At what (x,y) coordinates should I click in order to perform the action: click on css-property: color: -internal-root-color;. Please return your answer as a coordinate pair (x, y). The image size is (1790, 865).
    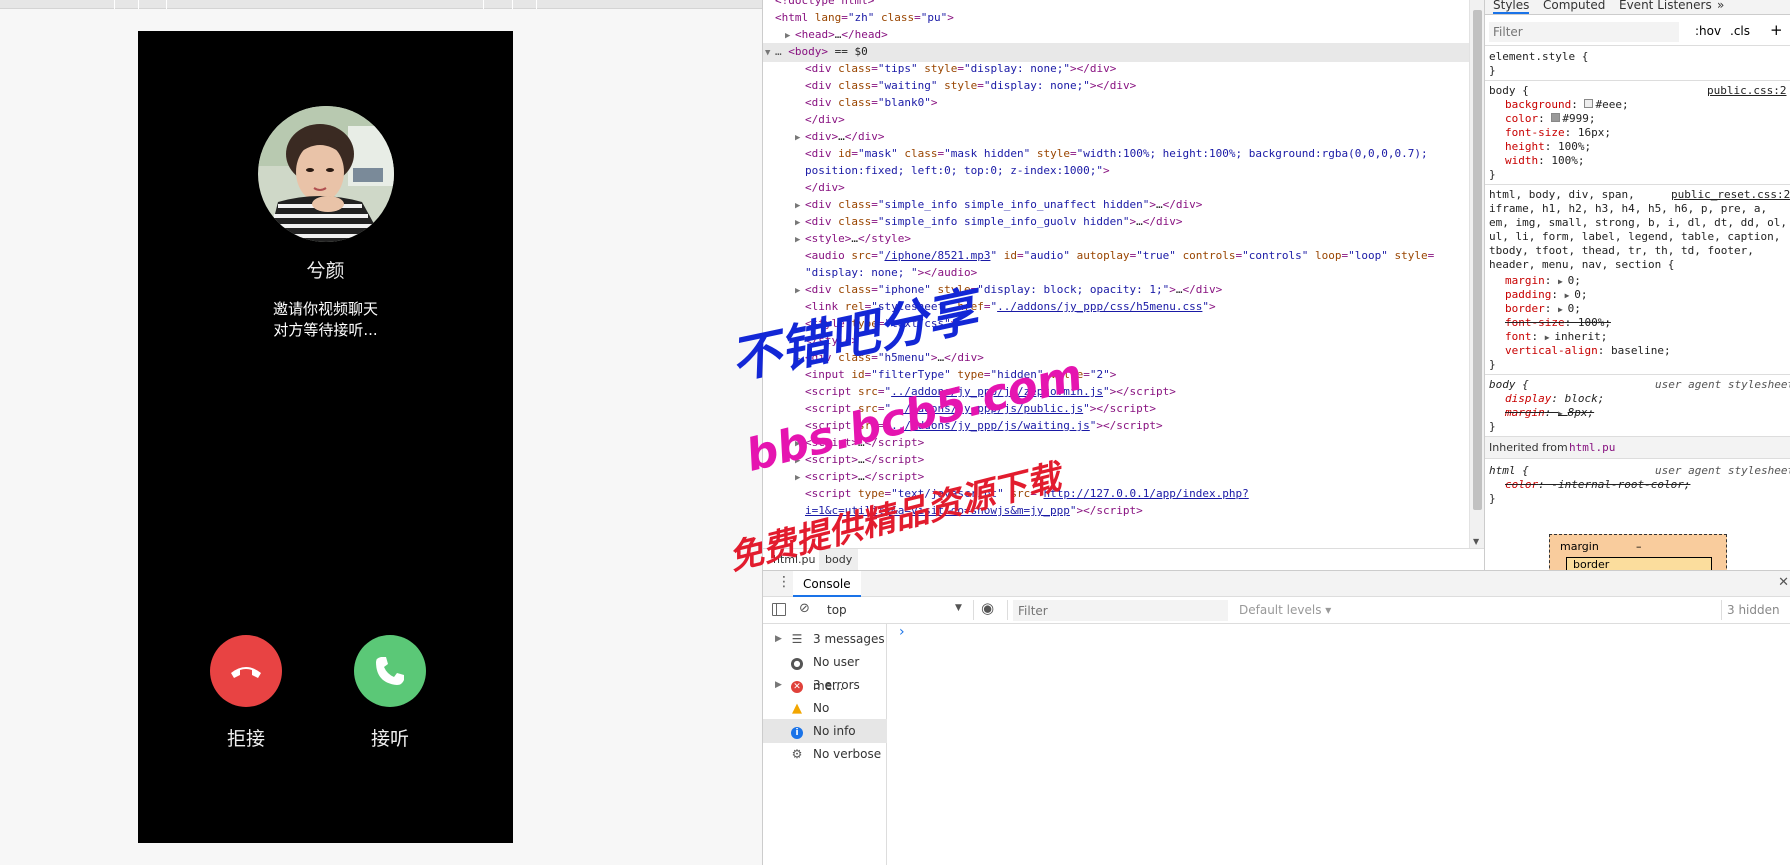
    Looking at the image, I should click on (1598, 484).